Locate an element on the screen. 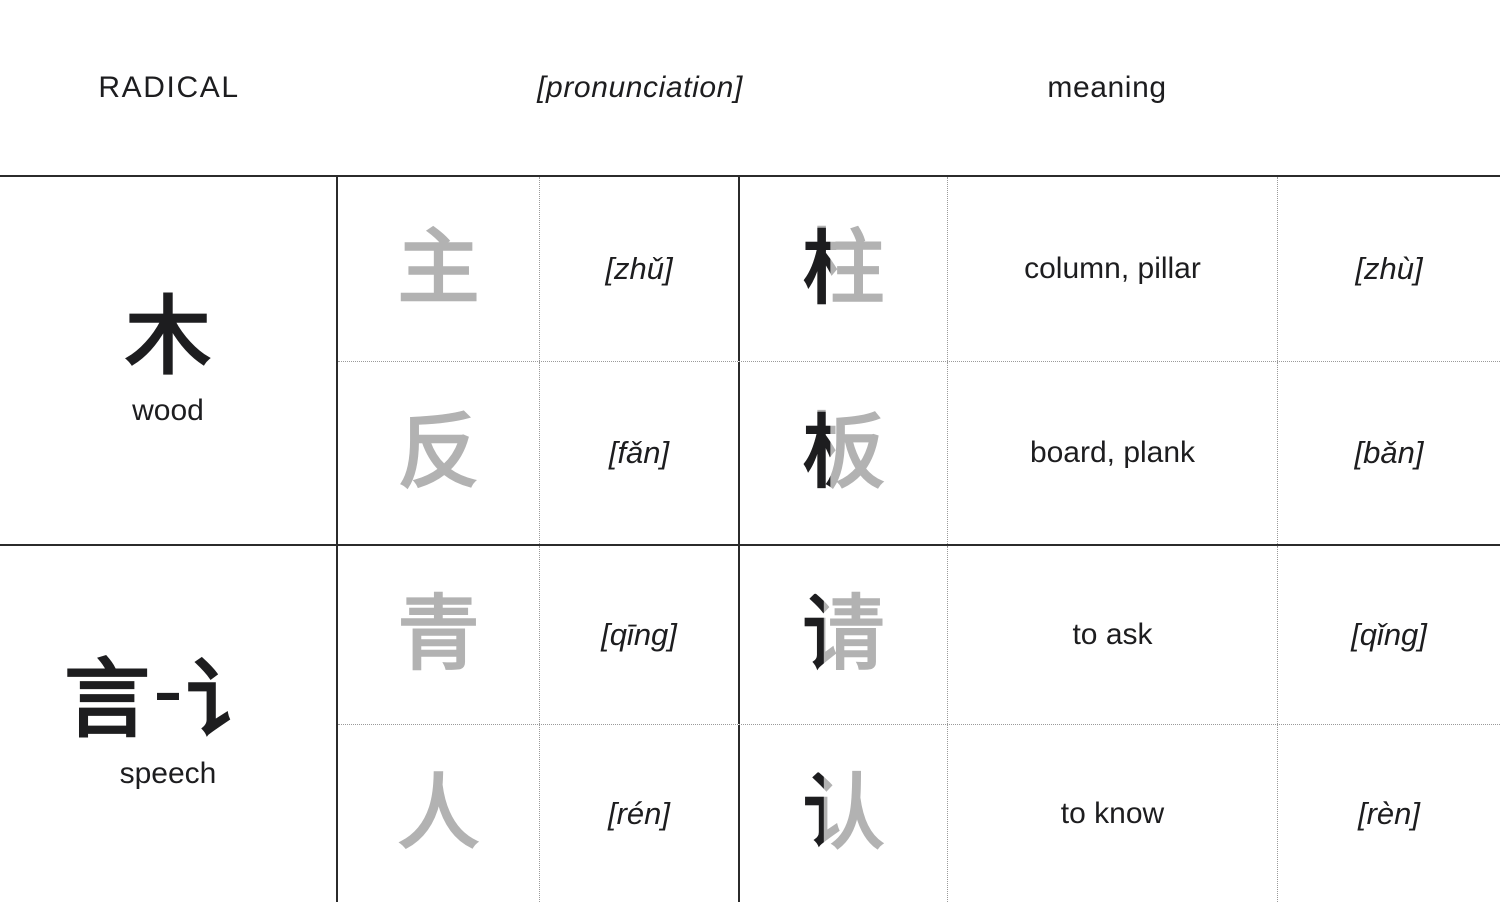  phonetic-pronunciation-cell: [zhǔ] is located at coordinates (640, 269).